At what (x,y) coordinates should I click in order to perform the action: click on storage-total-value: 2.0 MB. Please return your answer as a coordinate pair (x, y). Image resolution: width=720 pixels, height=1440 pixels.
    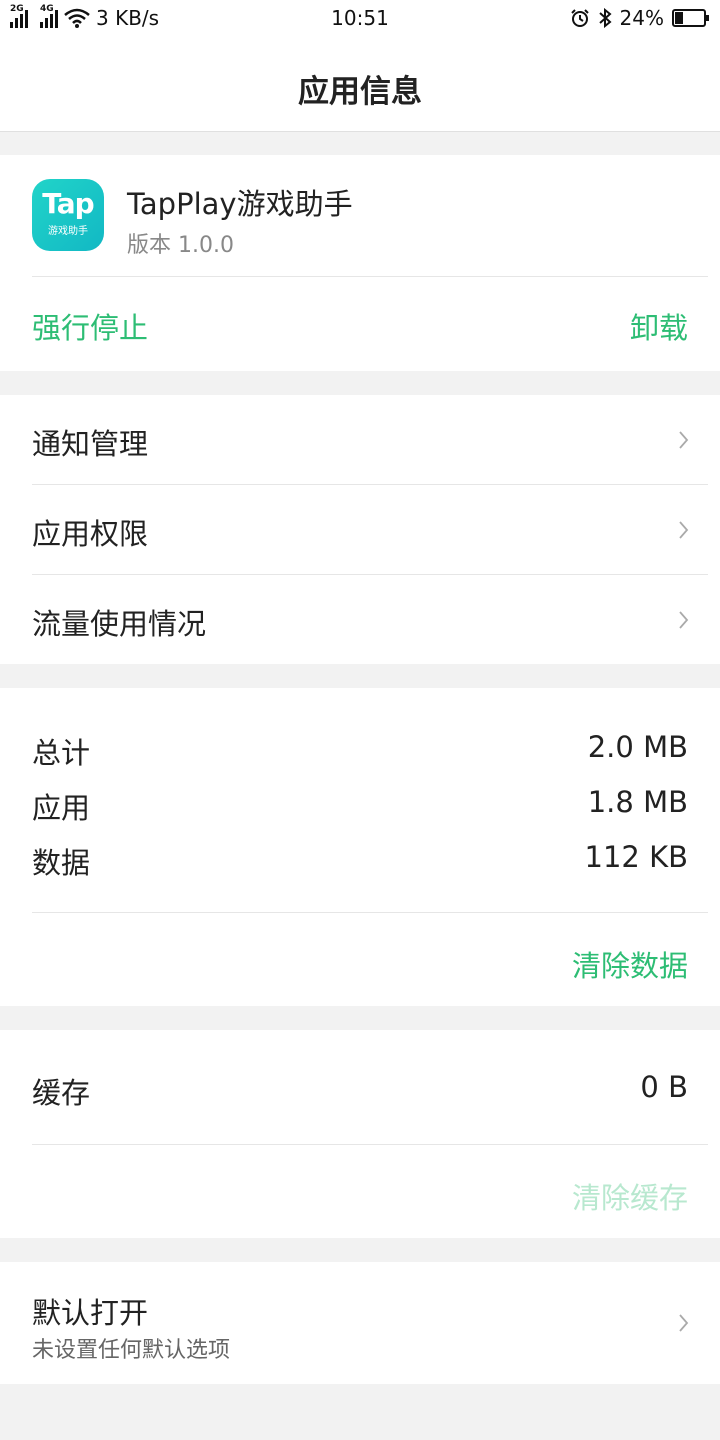
    Looking at the image, I should click on (637, 747).